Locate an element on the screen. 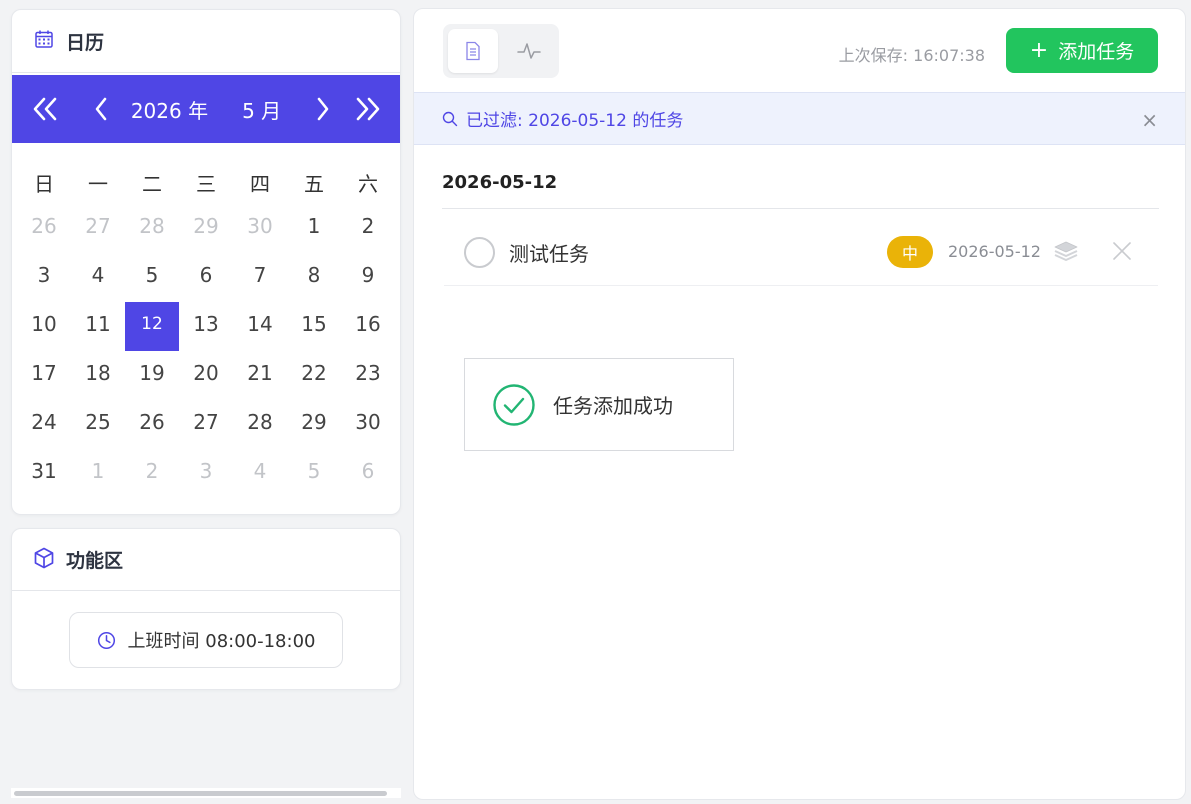  filter-bar: 已过滤: 2026-05-12 的任务 × is located at coordinates (799, 118).